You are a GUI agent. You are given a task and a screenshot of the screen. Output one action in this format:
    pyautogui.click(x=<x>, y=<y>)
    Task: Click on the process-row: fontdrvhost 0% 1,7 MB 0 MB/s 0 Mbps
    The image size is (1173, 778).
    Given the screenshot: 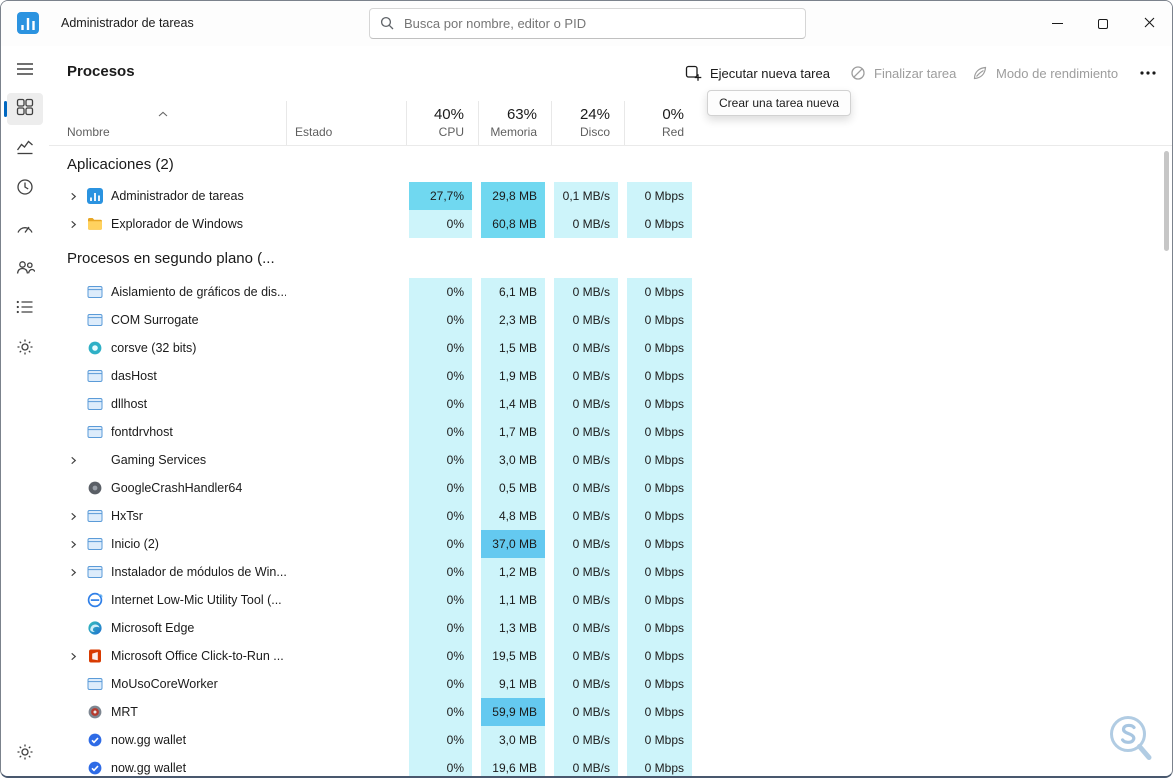 What is the action you would take?
    pyautogui.click(x=616, y=432)
    